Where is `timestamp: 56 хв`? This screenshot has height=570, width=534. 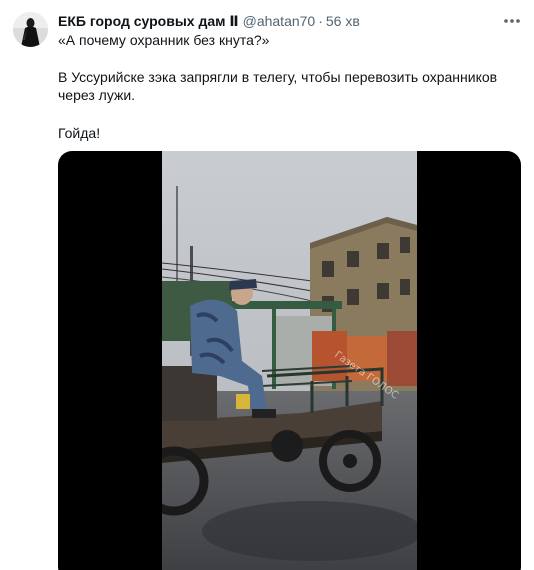
timestamp: 56 хв is located at coordinates (343, 21).